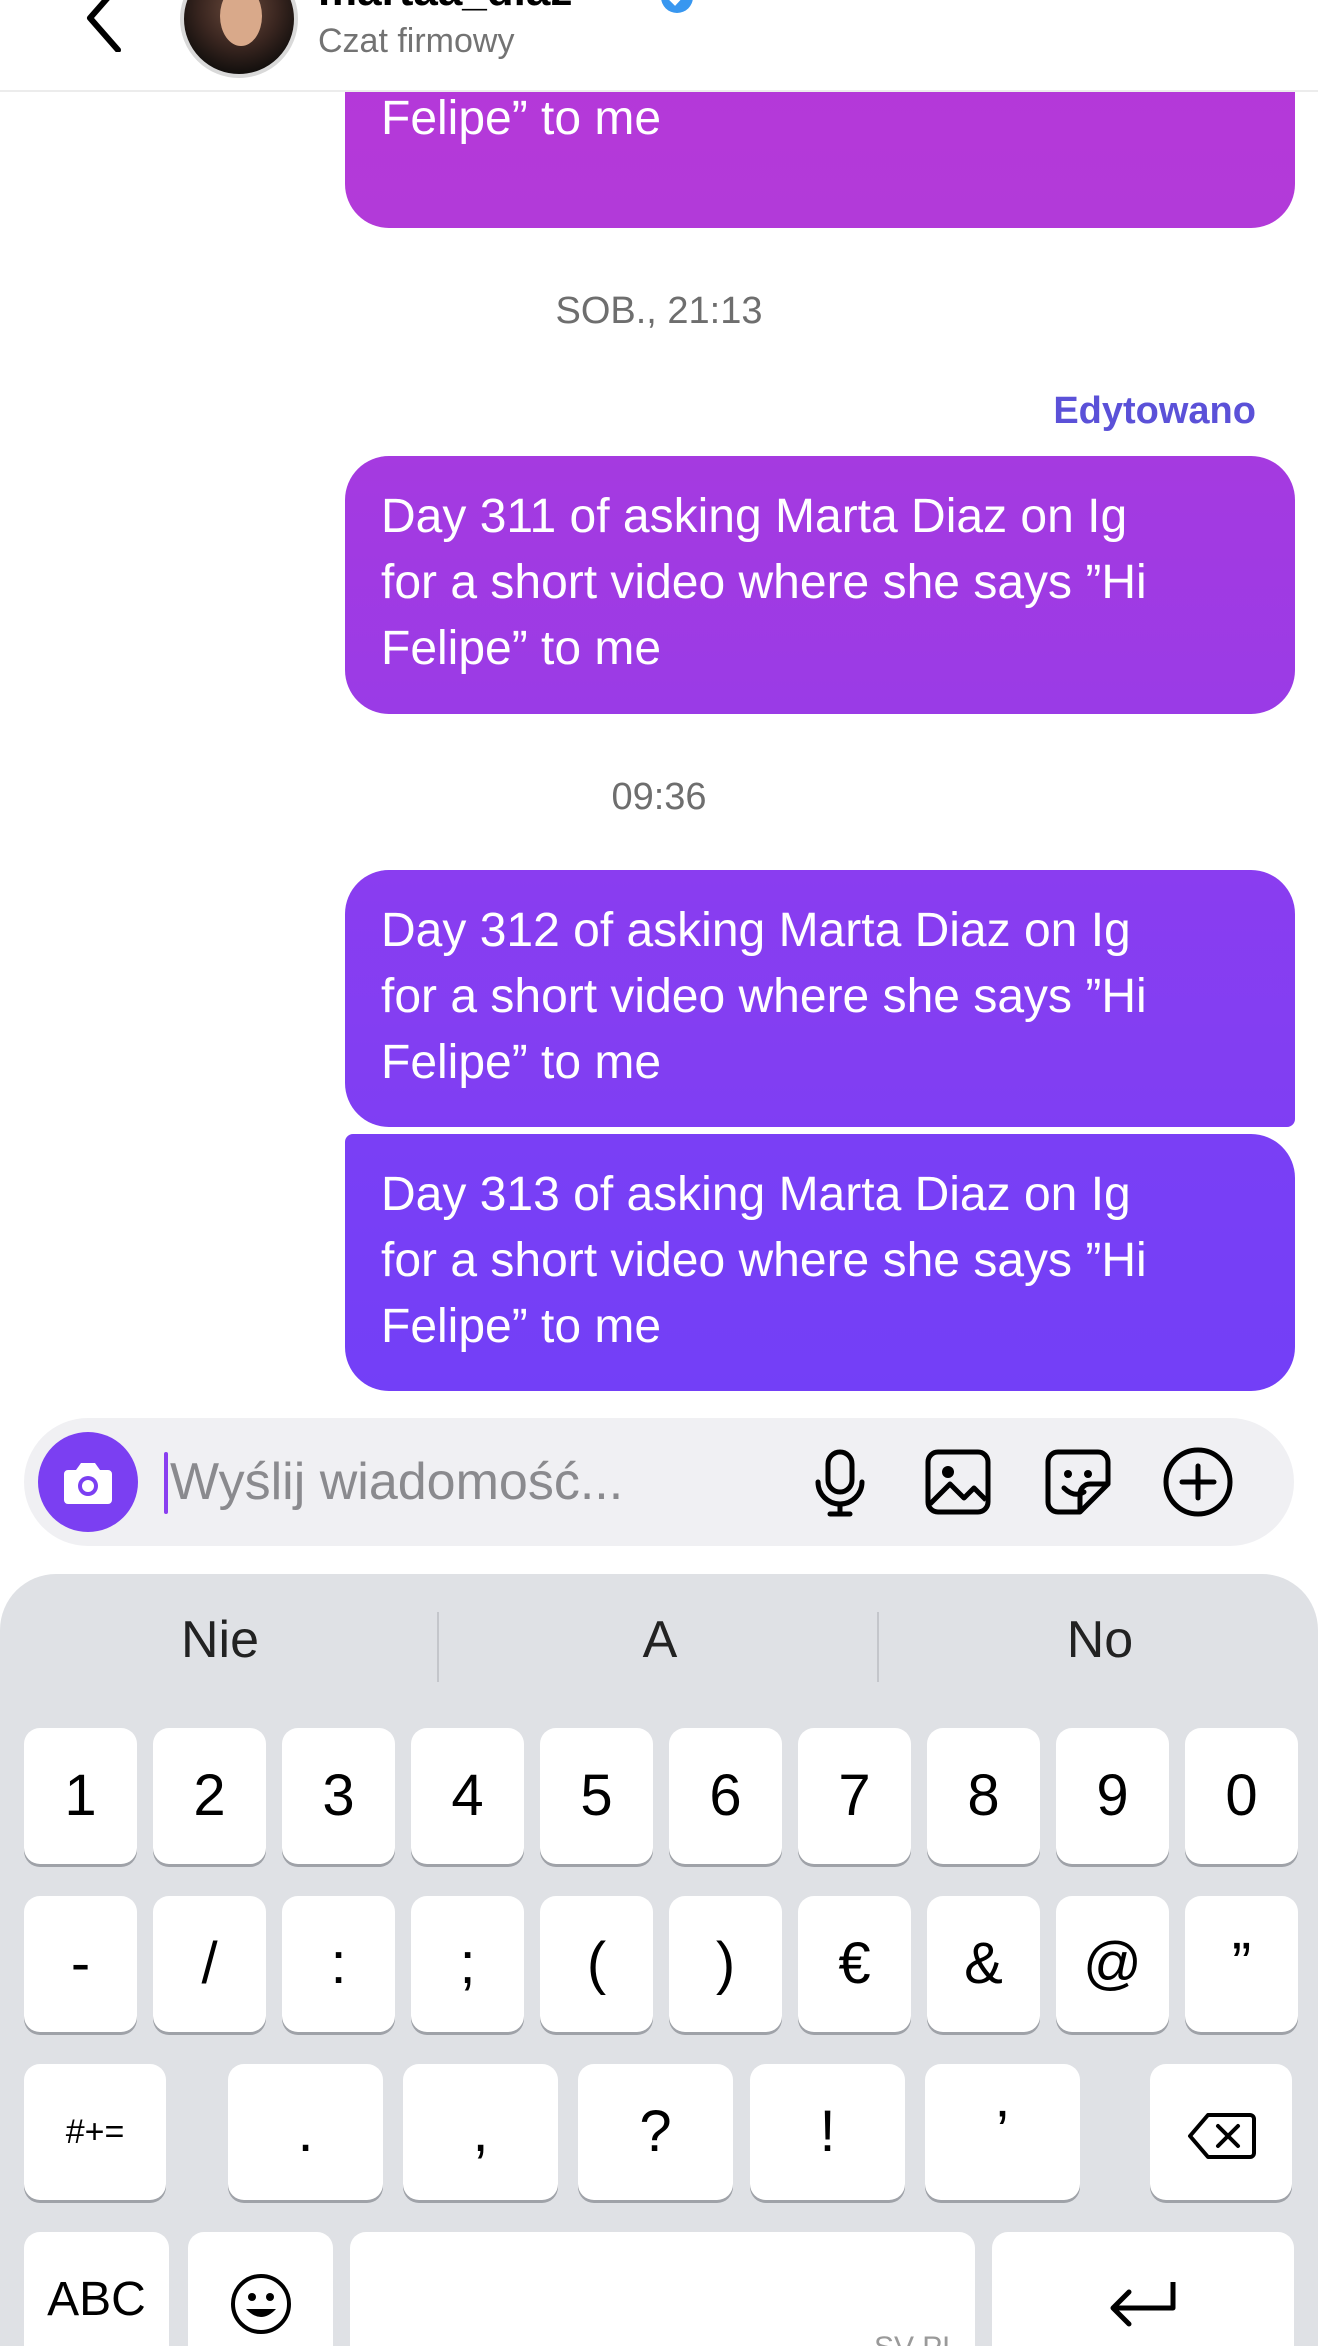 The width and height of the screenshot is (1318, 2346). What do you see at coordinates (467, 1796) in the screenshot?
I see `key: 4` at bounding box center [467, 1796].